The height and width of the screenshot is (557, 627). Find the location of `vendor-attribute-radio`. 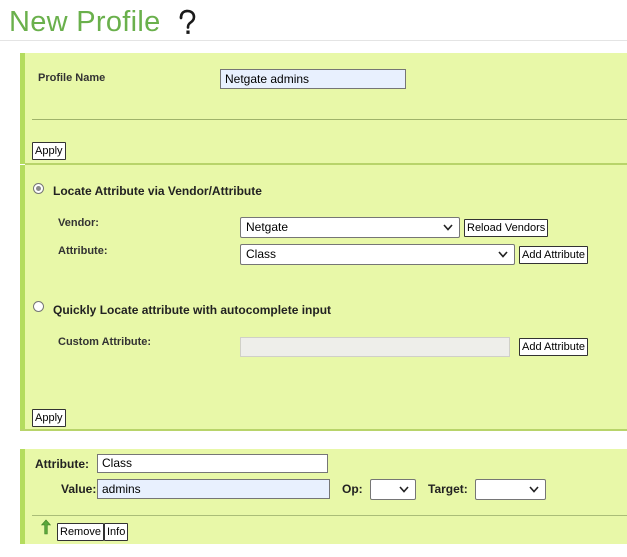

vendor-attribute-radio is located at coordinates (38, 188).